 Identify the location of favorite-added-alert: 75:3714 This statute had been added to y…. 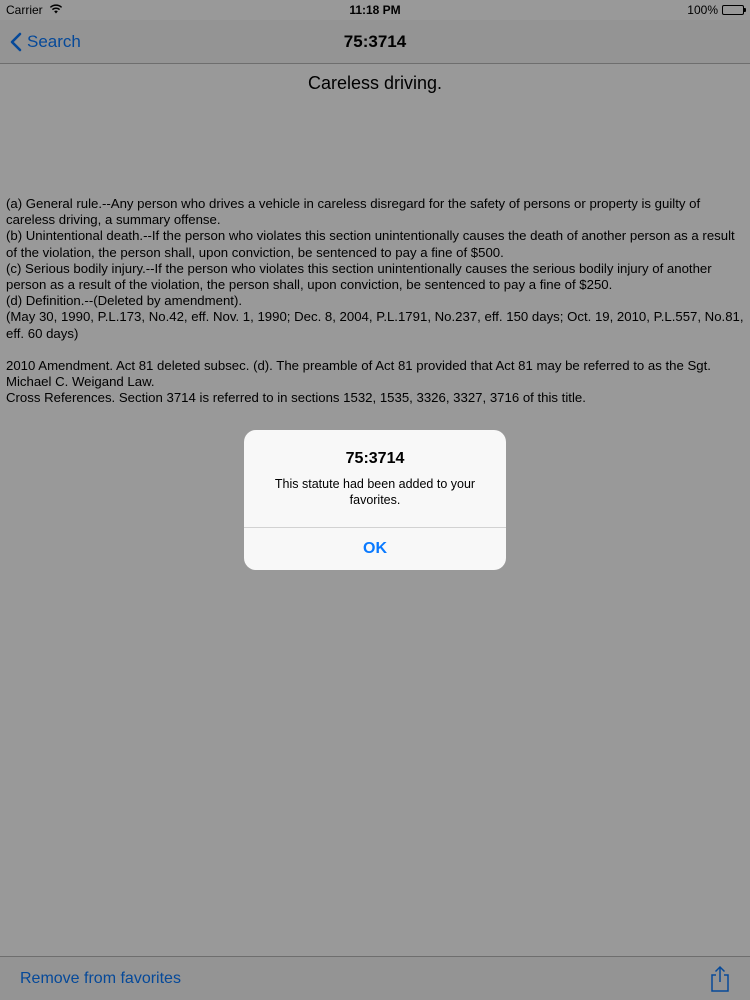
(375, 500).